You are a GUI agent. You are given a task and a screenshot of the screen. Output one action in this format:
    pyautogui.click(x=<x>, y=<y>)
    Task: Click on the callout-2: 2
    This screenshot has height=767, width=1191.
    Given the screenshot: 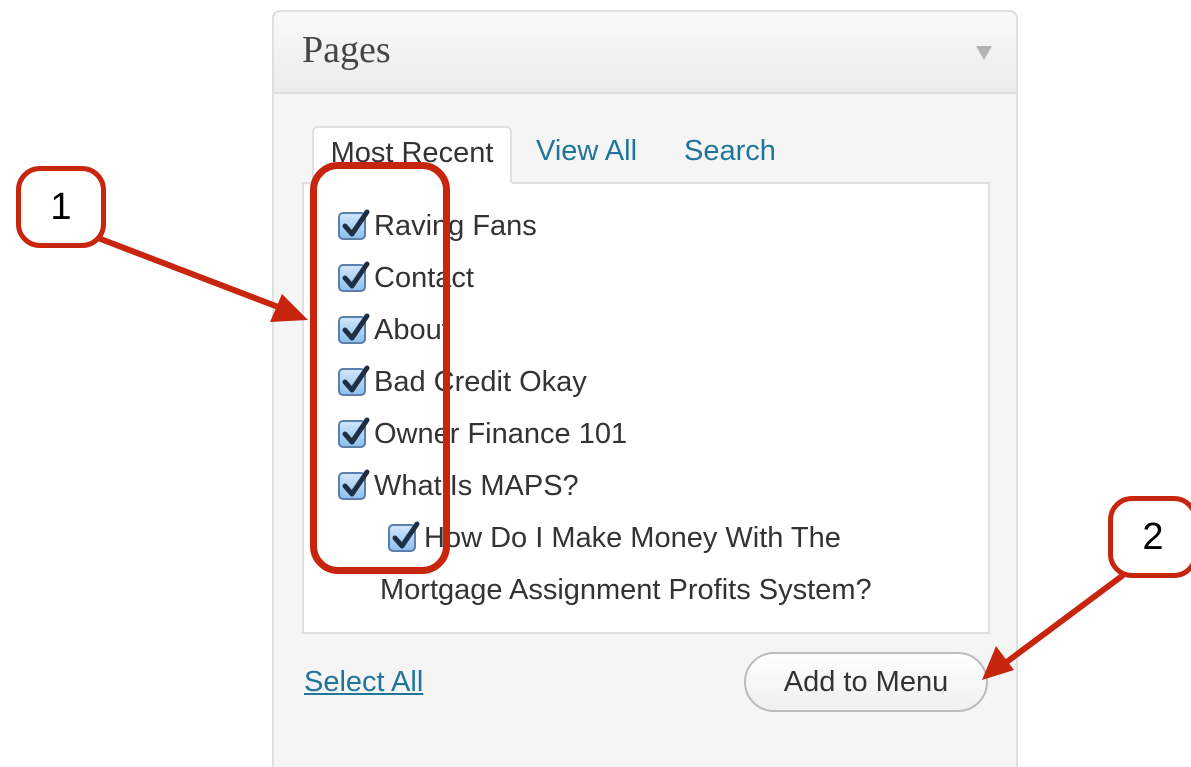 What is the action you would take?
    pyautogui.click(x=1149, y=537)
    